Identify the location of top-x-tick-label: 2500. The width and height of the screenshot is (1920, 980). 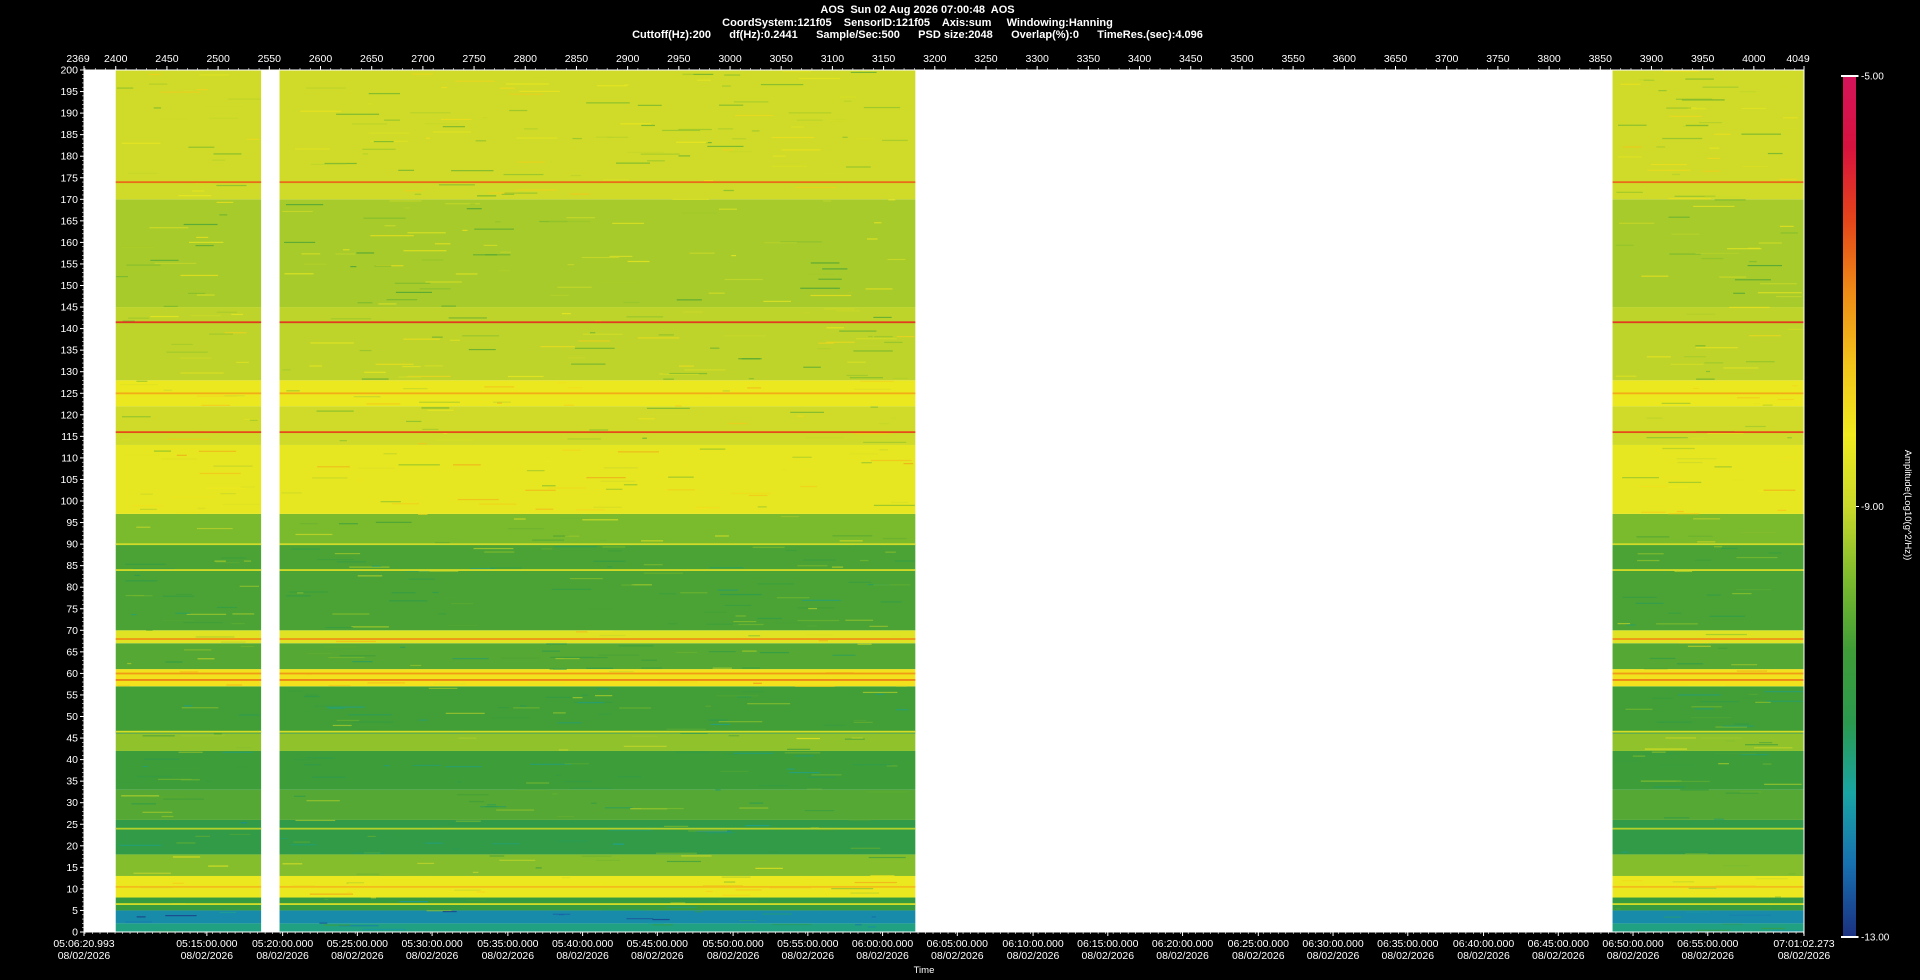
(218, 59).